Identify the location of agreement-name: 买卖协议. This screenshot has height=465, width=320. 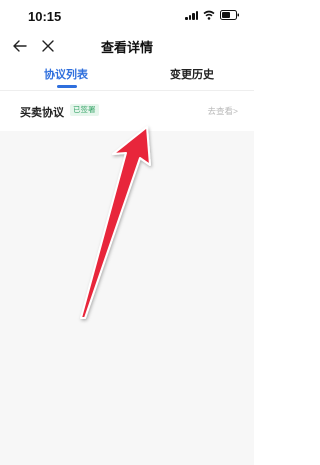
(42, 113).